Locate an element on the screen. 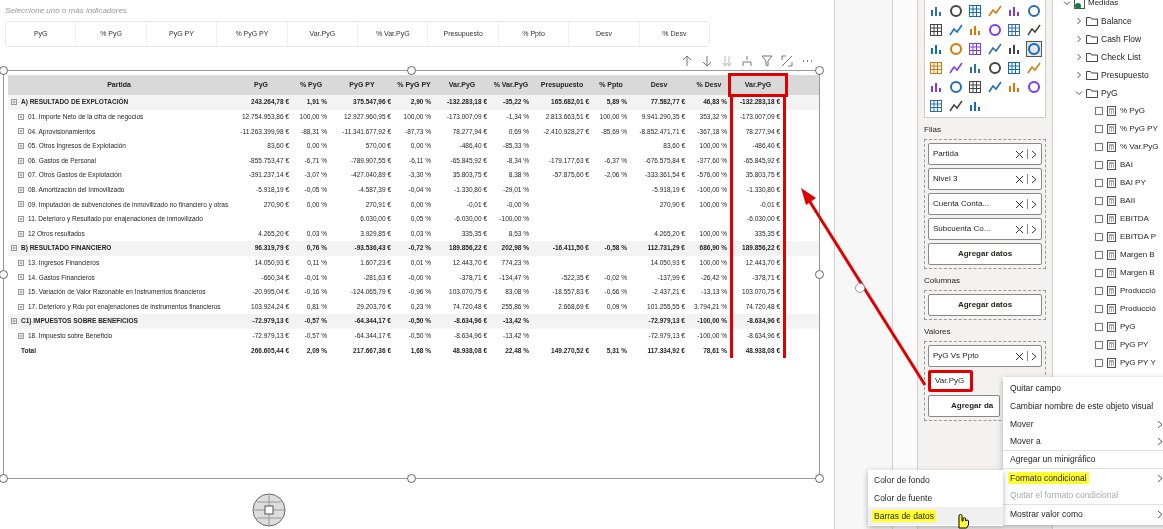  field-pill: Nivel 3 is located at coordinates (985, 179).